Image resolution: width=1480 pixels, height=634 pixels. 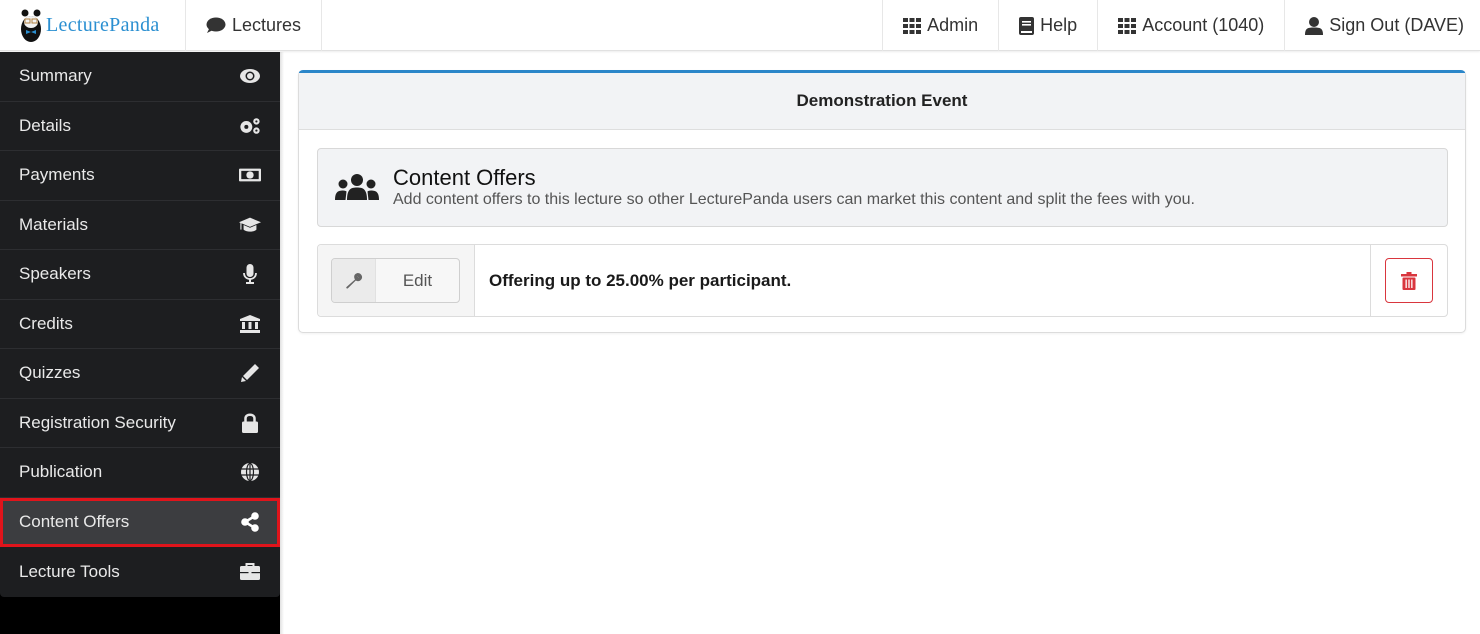 I want to click on sidebar-item-materials: Materials, so click(x=140, y=225).